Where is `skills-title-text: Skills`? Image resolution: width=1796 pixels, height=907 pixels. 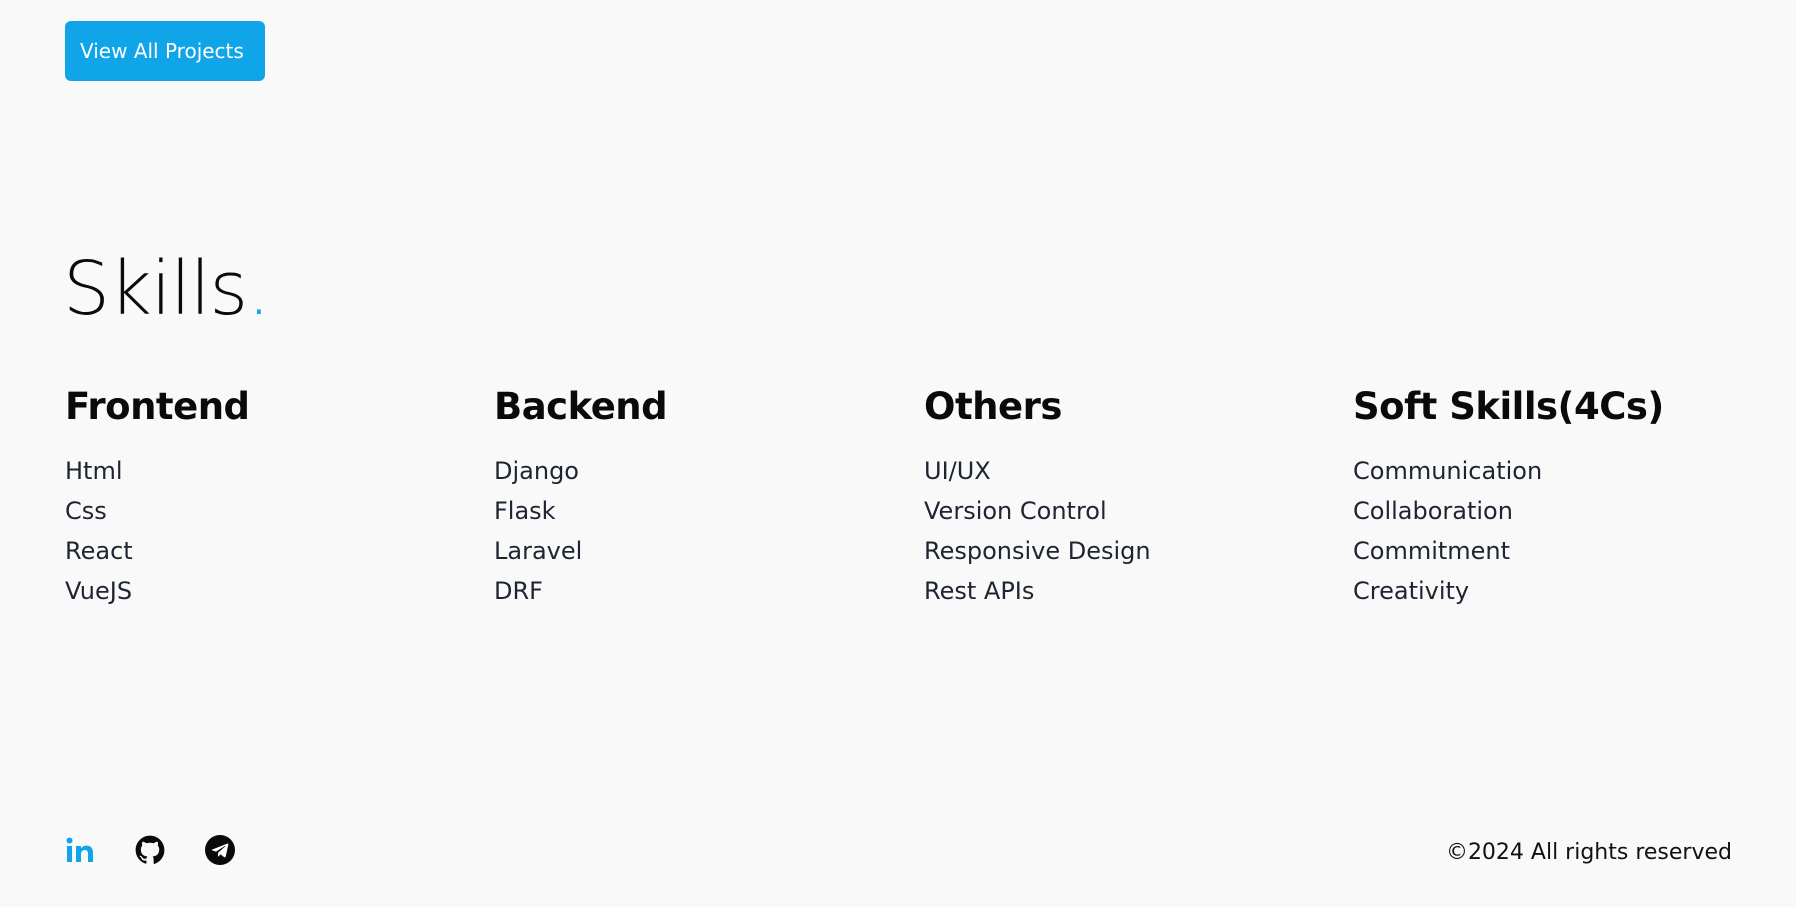 skills-title-text: Skills is located at coordinates (155, 289).